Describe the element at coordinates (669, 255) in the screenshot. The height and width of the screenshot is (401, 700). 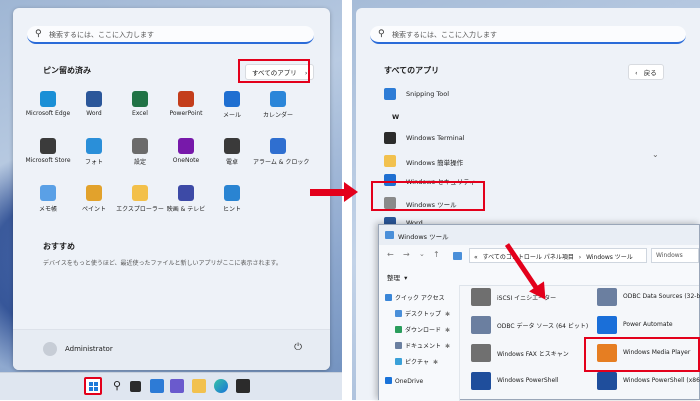
I see `explorer-search-placeholder: Windows` at that location.